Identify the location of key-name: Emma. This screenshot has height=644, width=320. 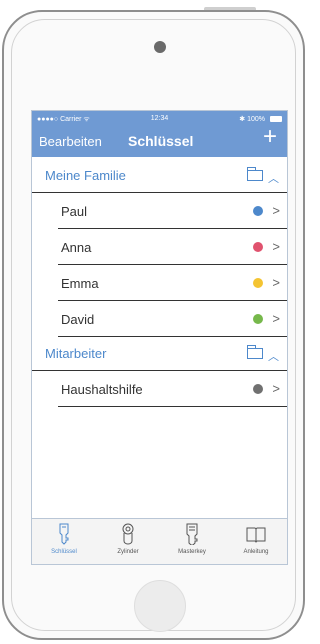
(80, 283).